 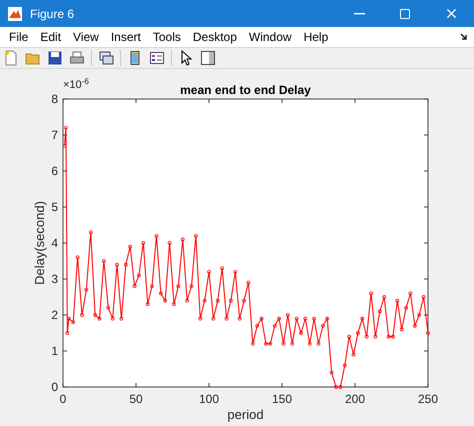 What do you see at coordinates (245, 414) in the screenshot?
I see `x-axis-label: period` at bounding box center [245, 414].